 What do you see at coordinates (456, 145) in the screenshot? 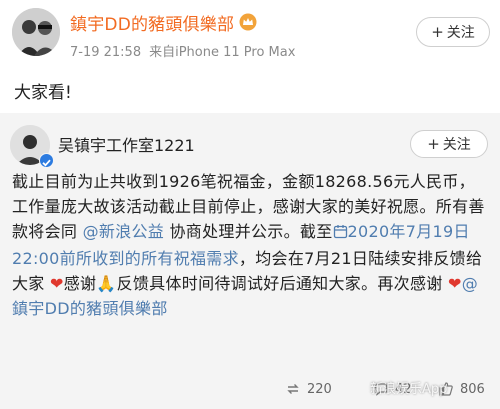
I see `repost-follow-label: 关注` at bounding box center [456, 145].